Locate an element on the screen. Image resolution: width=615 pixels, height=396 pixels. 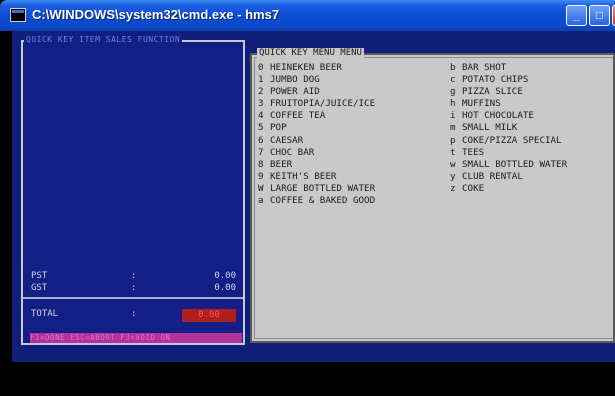
menu-item: 2 POWER AID is located at coordinates (316, 92).